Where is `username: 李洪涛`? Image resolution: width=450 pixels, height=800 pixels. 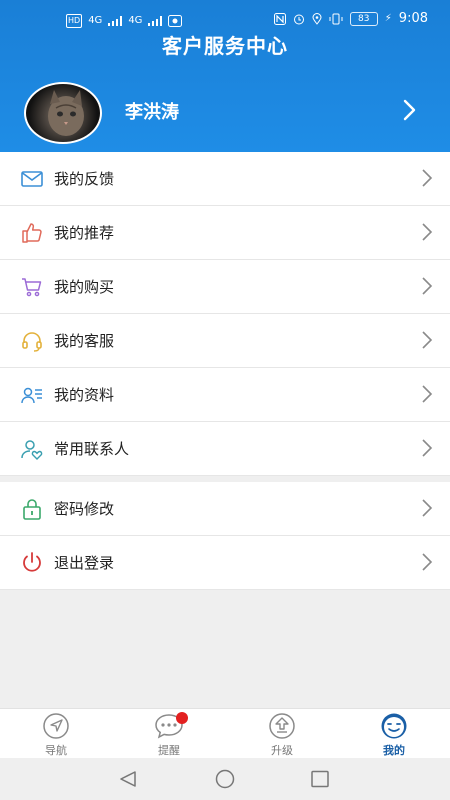 username: 李洪涛 is located at coordinates (152, 111).